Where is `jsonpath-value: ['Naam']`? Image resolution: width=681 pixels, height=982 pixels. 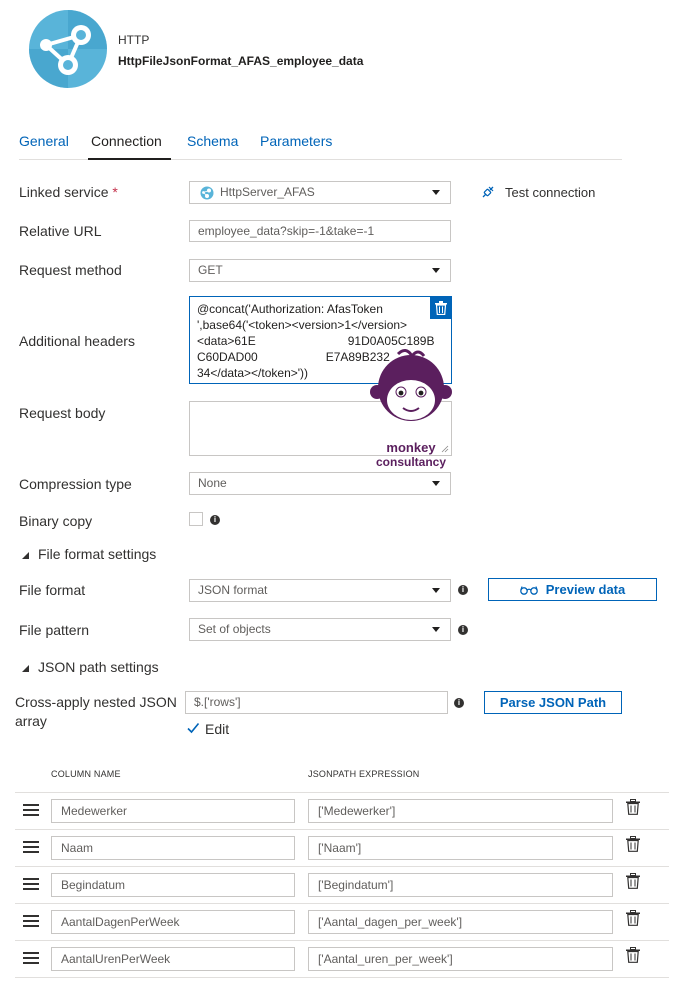 jsonpath-value: ['Naam'] is located at coordinates (340, 848).